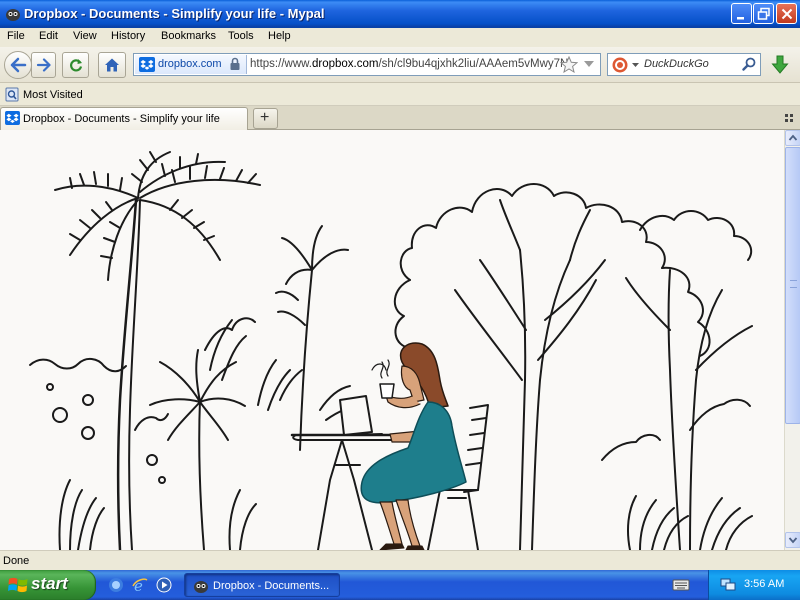 The height and width of the screenshot is (600, 800). Describe the element at coordinates (16, 36) in the screenshot. I see `menu-file: File` at that location.